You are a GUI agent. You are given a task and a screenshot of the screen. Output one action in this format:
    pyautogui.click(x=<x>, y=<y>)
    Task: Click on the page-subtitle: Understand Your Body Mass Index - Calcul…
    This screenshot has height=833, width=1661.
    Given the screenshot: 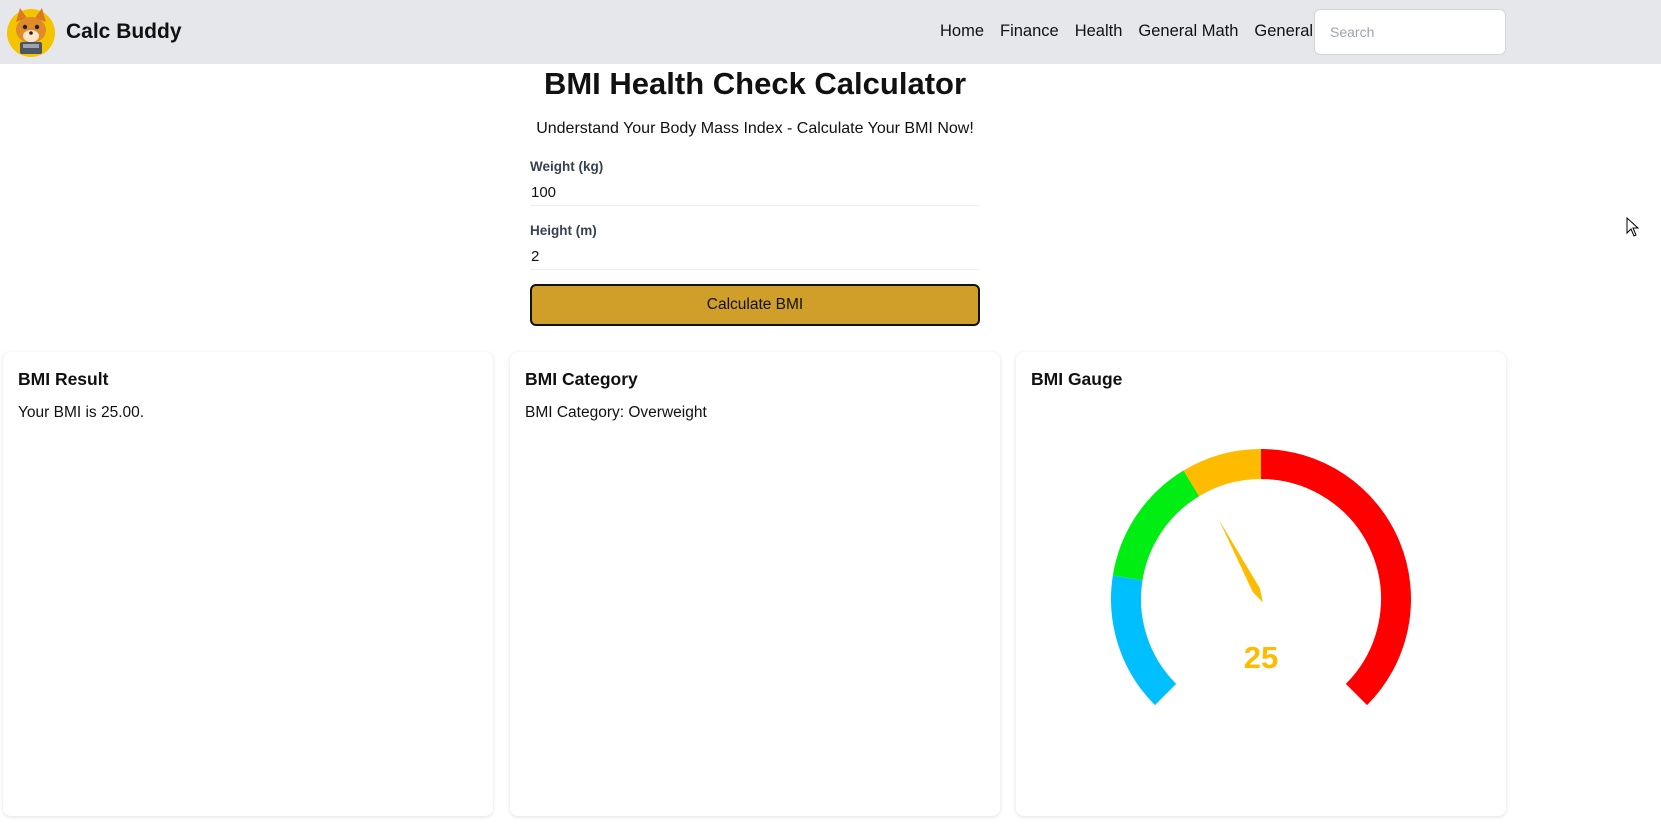 What is the action you would take?
    pyautogui.click(x=755, y=128)
    